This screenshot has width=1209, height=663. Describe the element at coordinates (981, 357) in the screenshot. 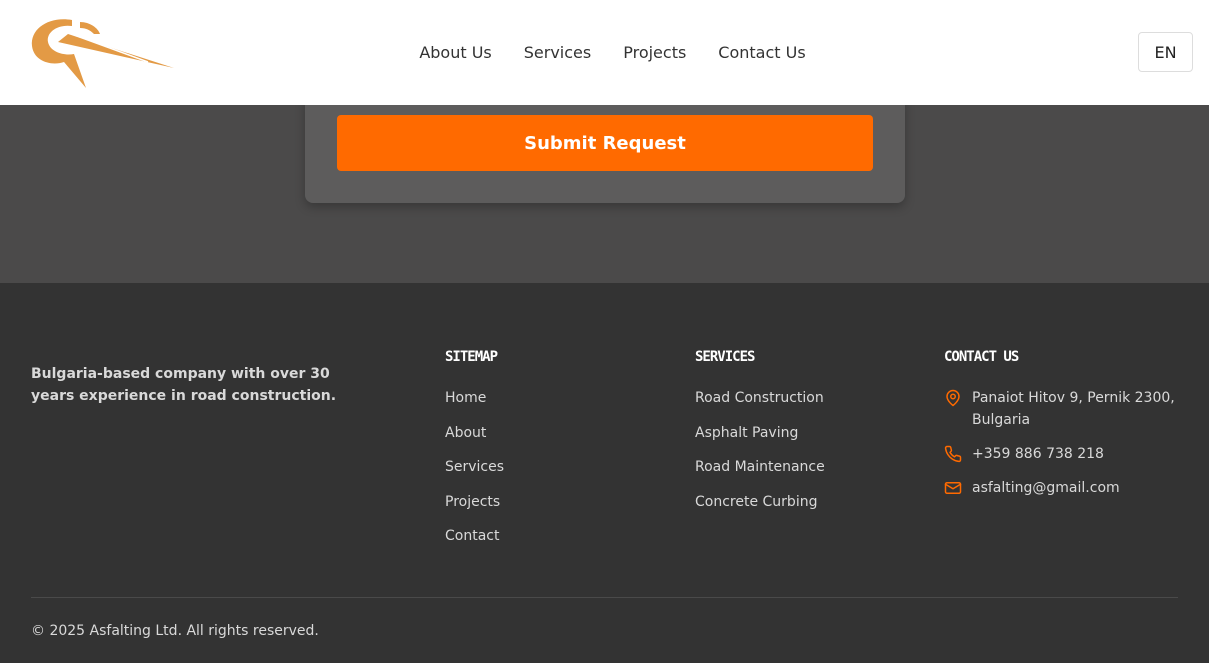

I see `contact-heading: CONTACT US` at that location.